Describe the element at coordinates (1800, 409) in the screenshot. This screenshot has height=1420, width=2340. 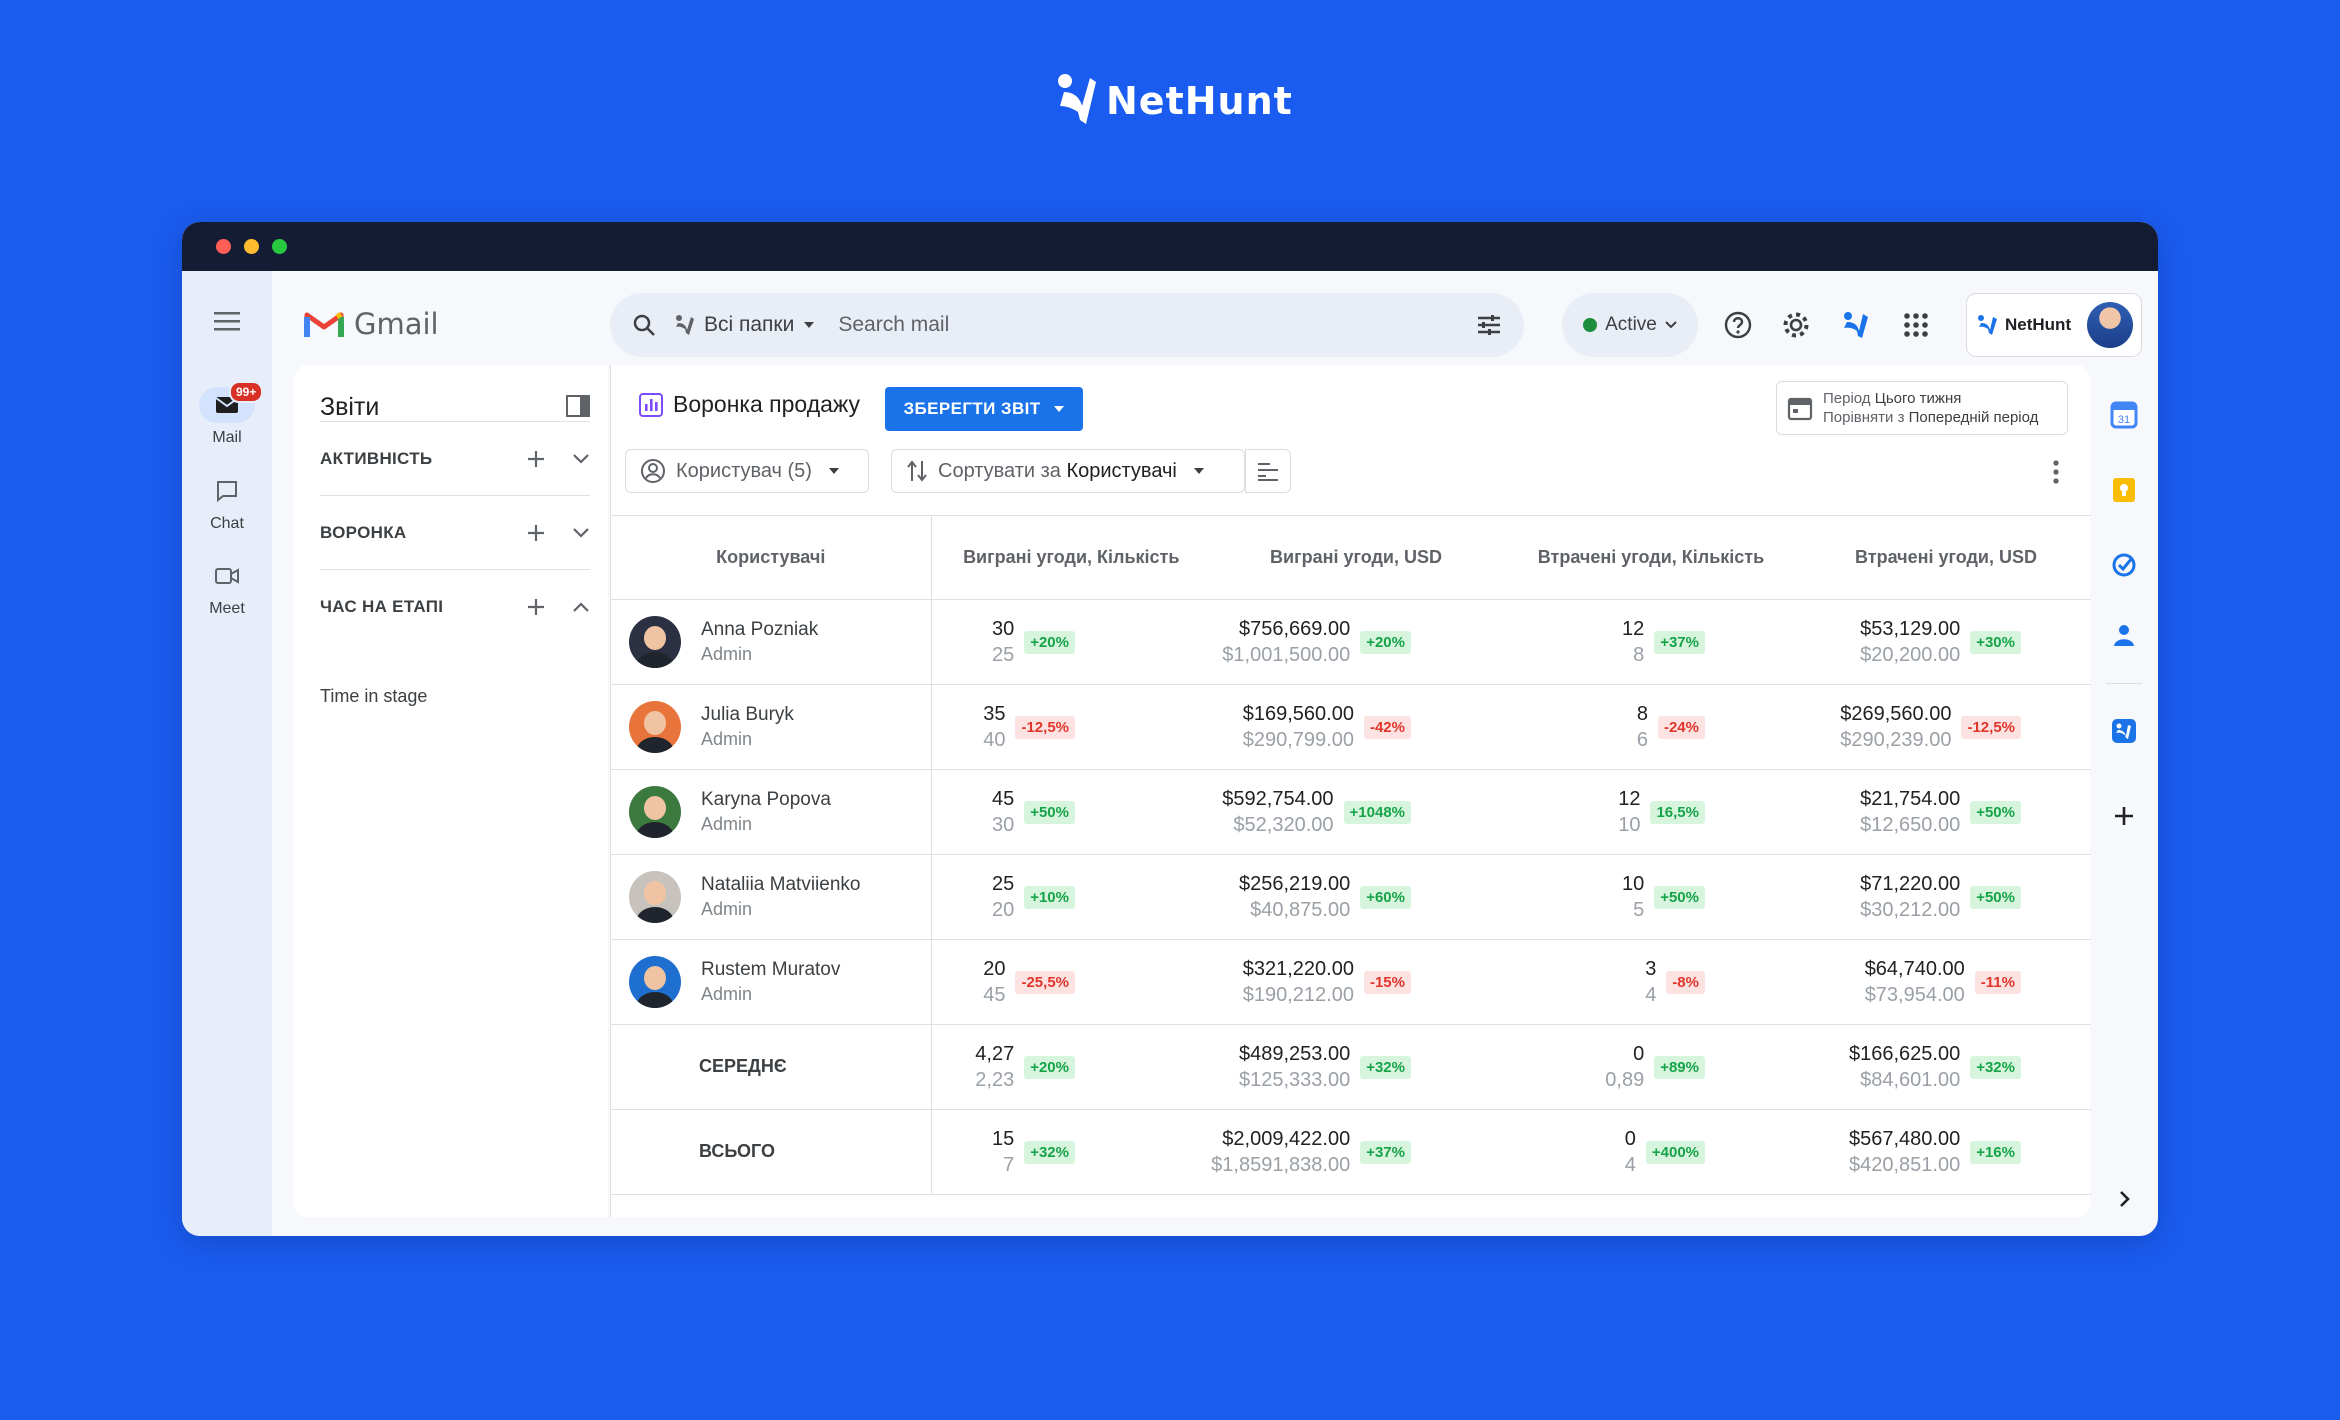
I see `calendar-icon` at that location.